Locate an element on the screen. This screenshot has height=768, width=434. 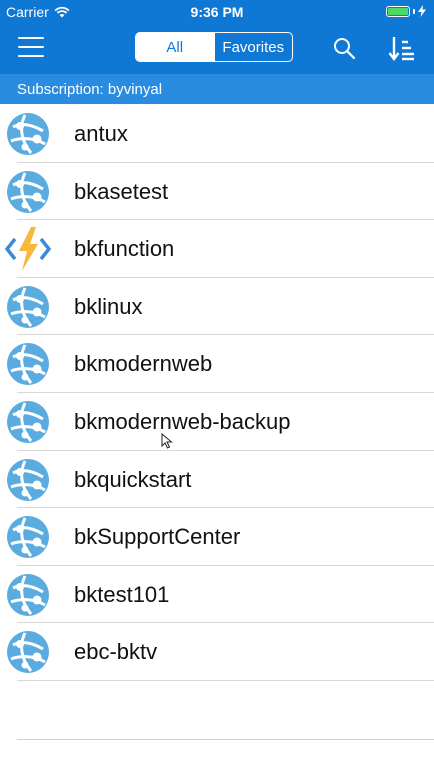
list-item: bkSupportCenter is located at coordinates (217, 537).